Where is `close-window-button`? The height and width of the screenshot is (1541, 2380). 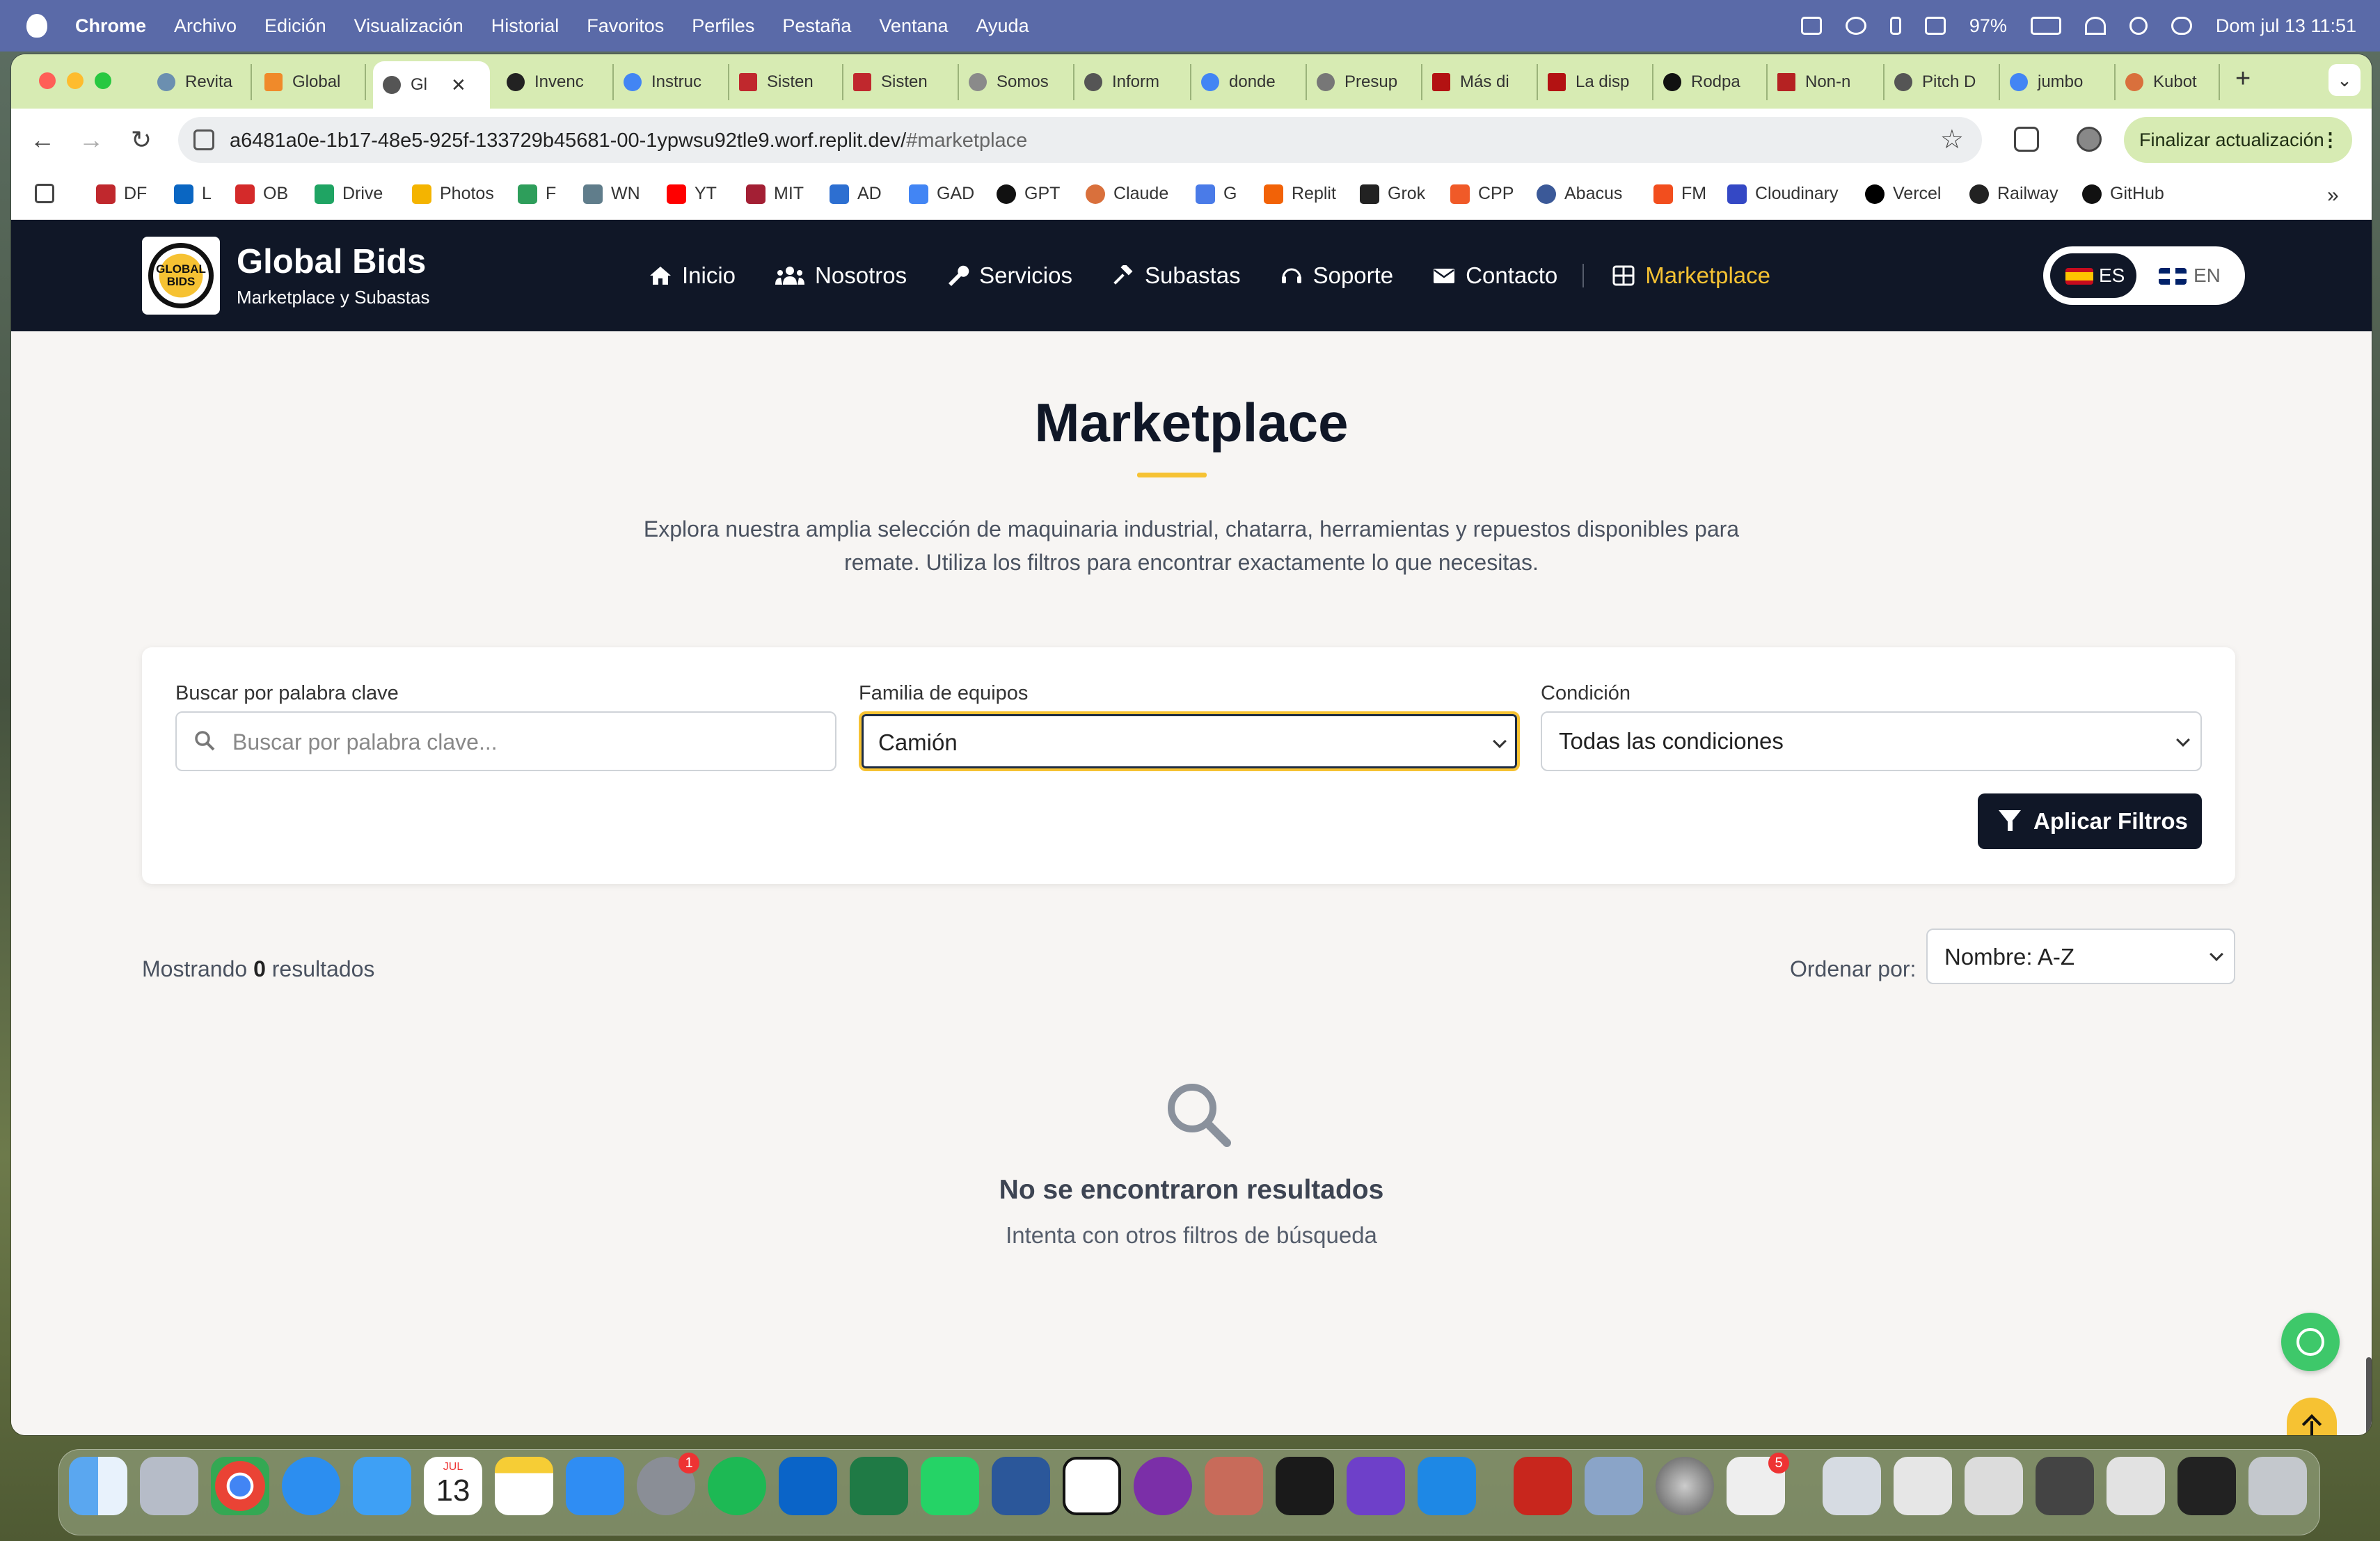
close-window-button is located at coordinates (48, 80).